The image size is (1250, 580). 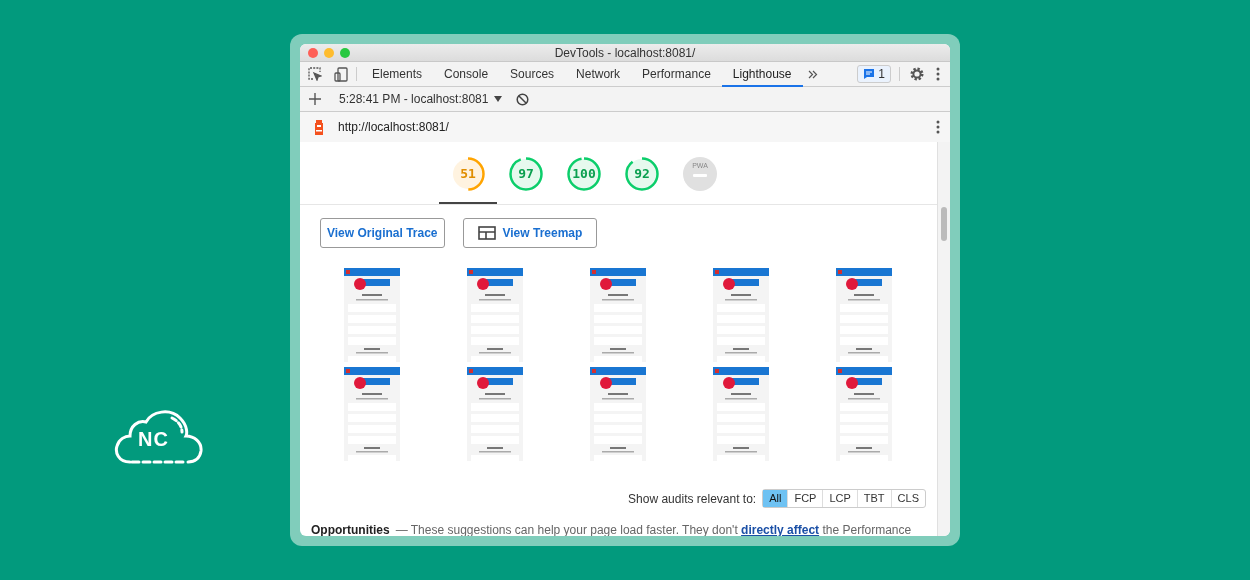 I want to click on filter-chip: FCP, so click(x=805, y=498).